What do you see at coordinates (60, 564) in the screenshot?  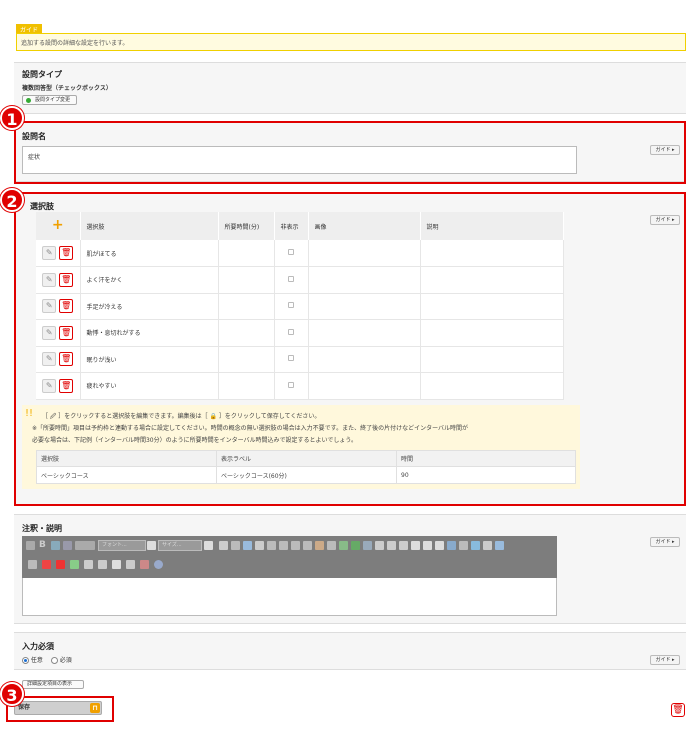 I see `youtube-icon` at bounding box center [60, 564].